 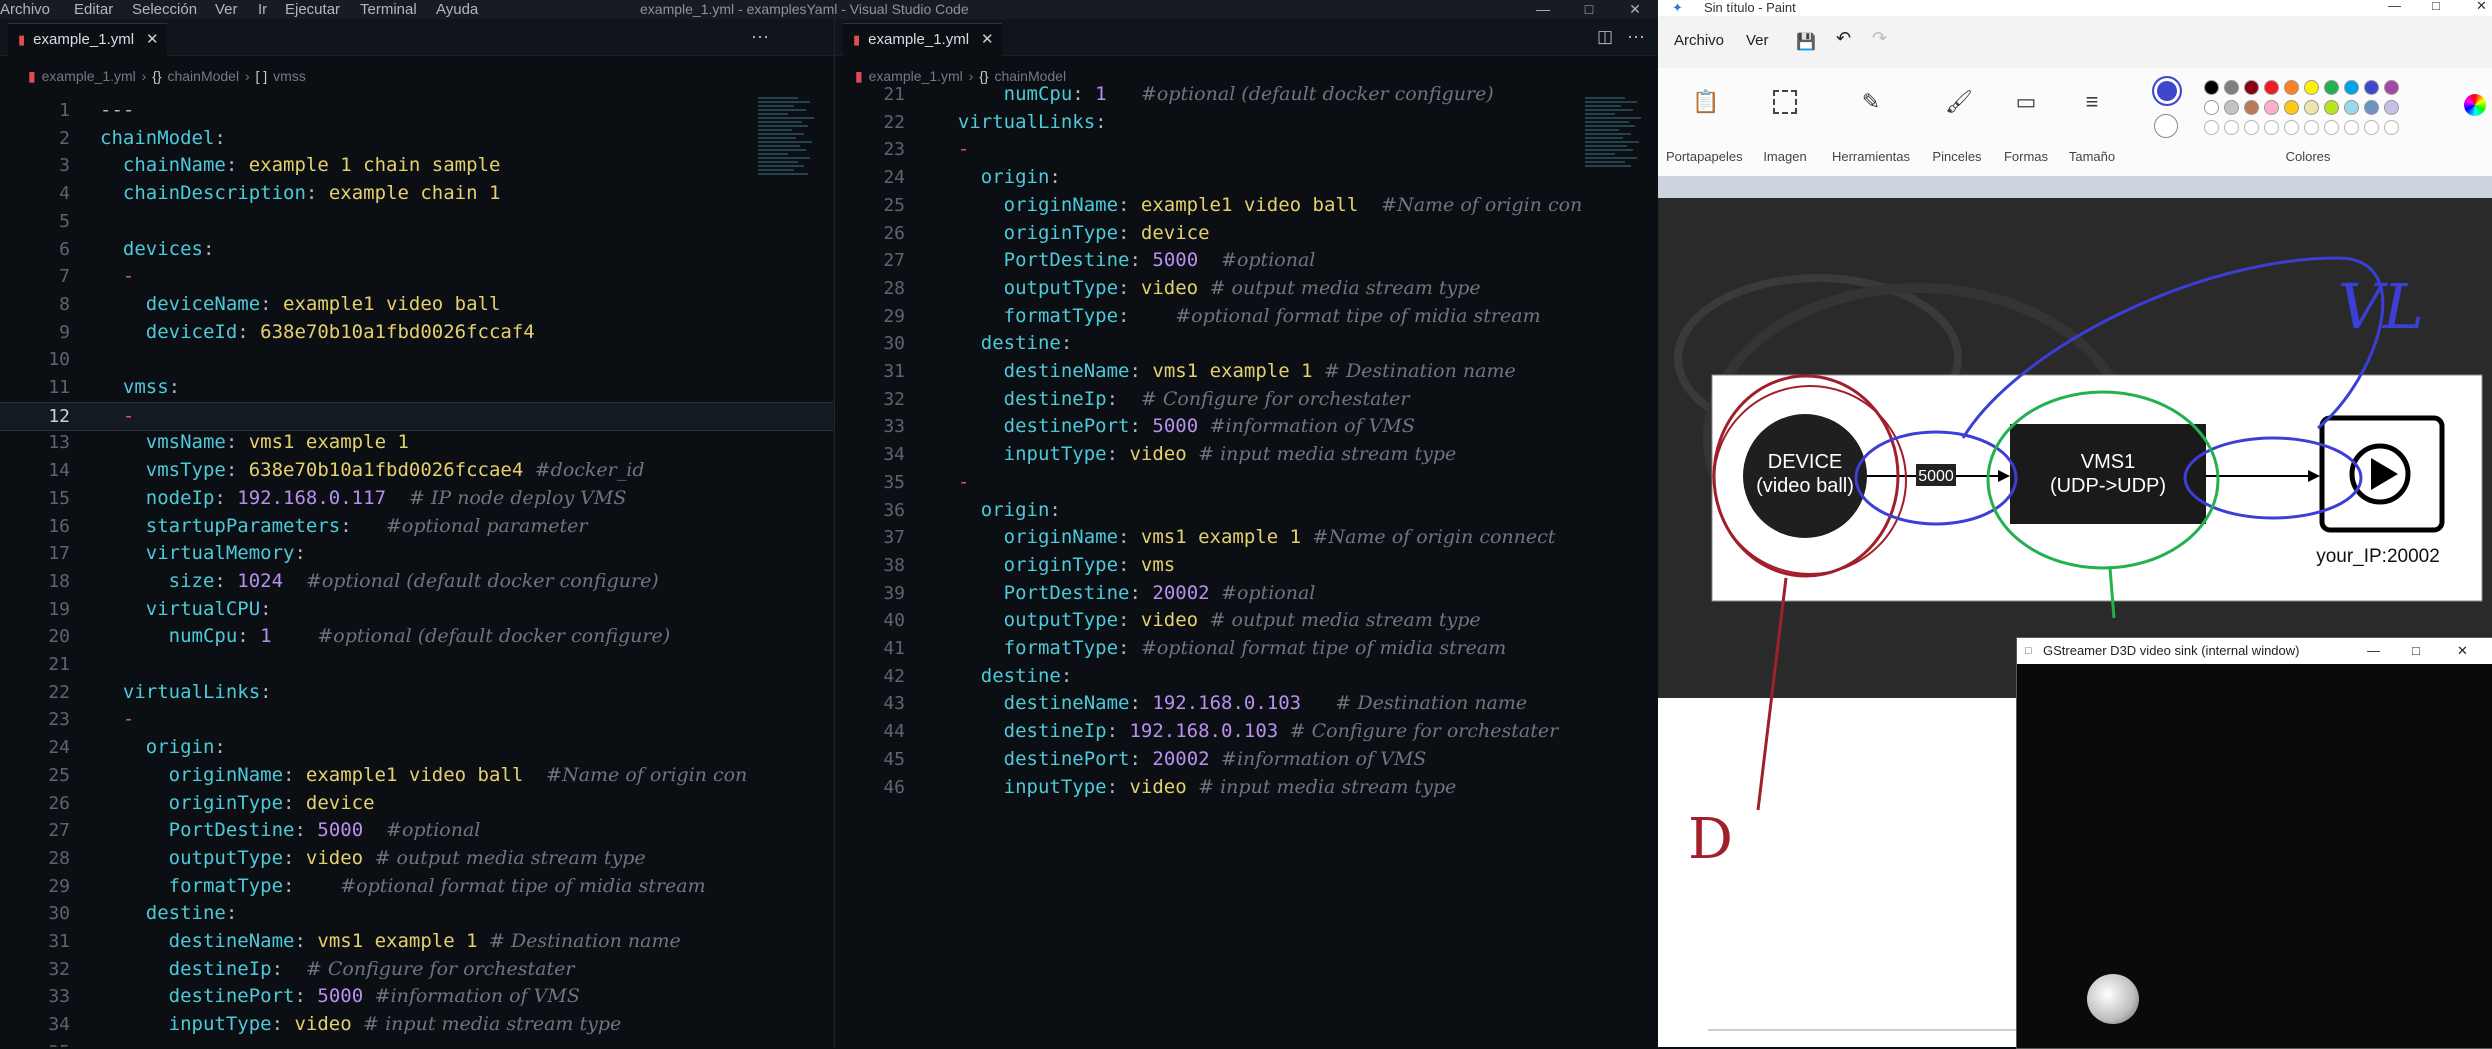 I want to click on code-line: 36 origin:, so click(x=1247, y=510).